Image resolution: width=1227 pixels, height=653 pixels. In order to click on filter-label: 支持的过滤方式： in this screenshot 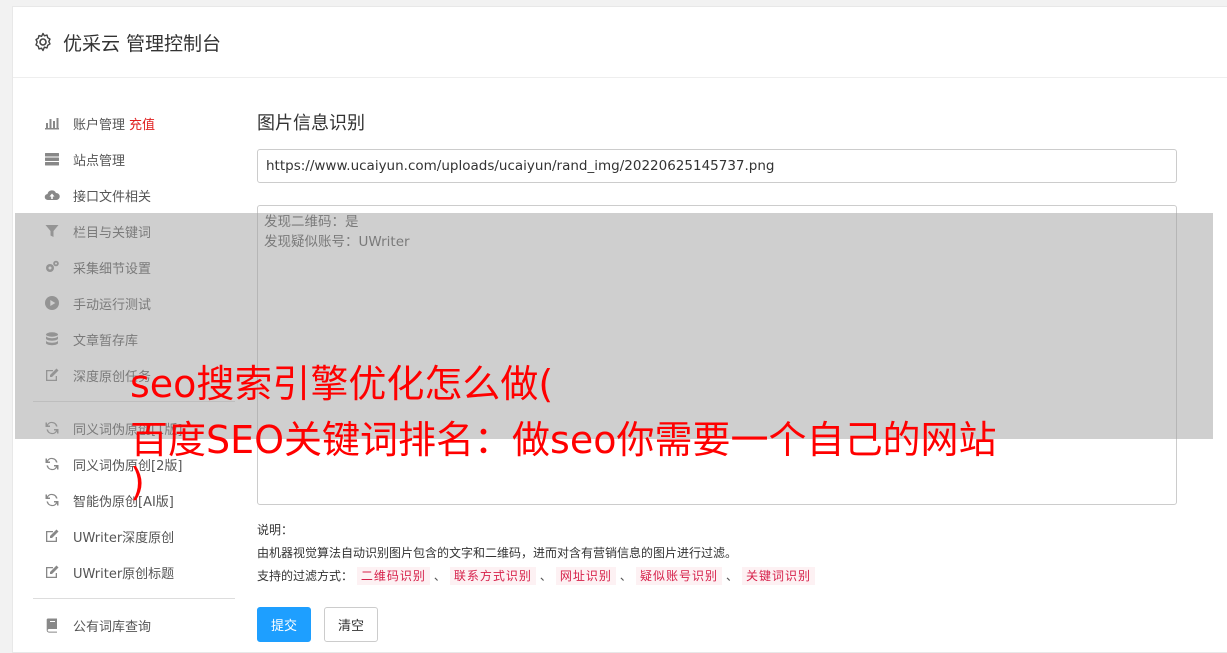, I will do `click(305, 576)`.